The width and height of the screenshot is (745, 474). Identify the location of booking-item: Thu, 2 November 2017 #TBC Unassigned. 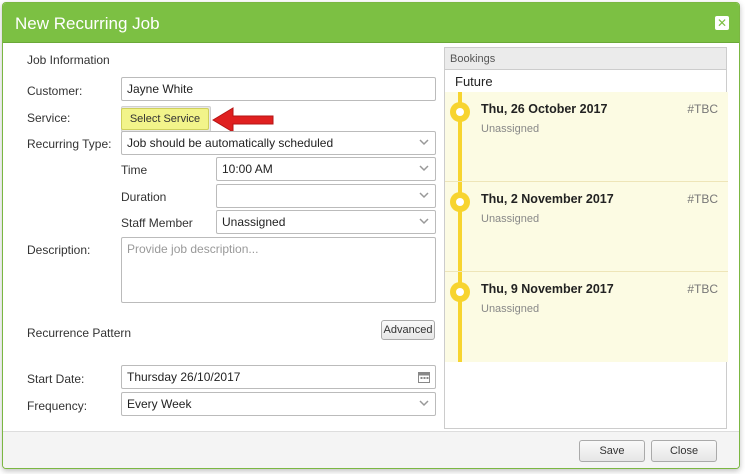
(586, 227).